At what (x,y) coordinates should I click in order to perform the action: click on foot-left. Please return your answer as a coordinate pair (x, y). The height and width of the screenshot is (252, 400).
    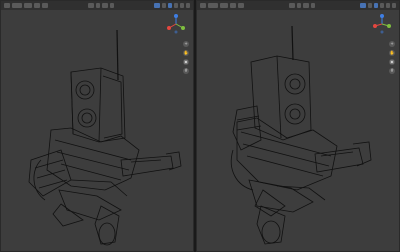
    Looking at the image, I should click on (68, 215).